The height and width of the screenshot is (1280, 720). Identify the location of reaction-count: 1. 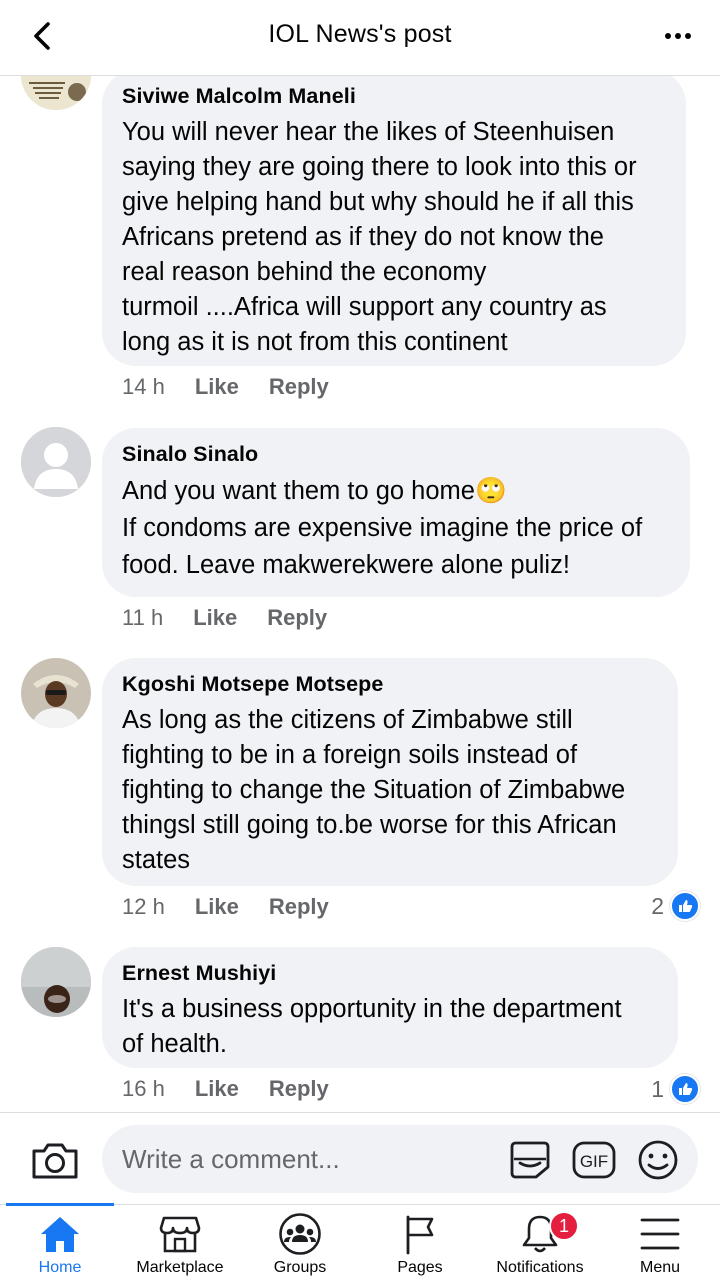
(675, 1089).